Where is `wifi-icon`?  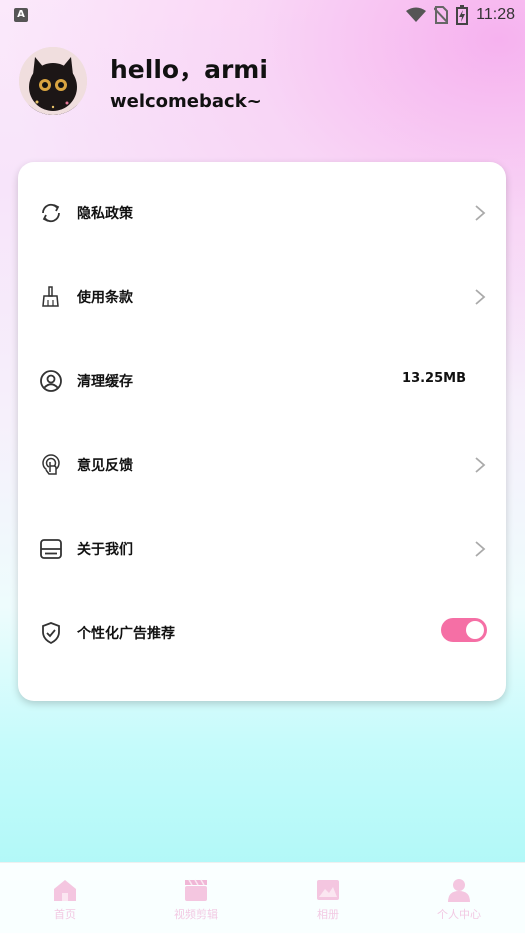
wifi-icon is located at coordinates (416, 14).